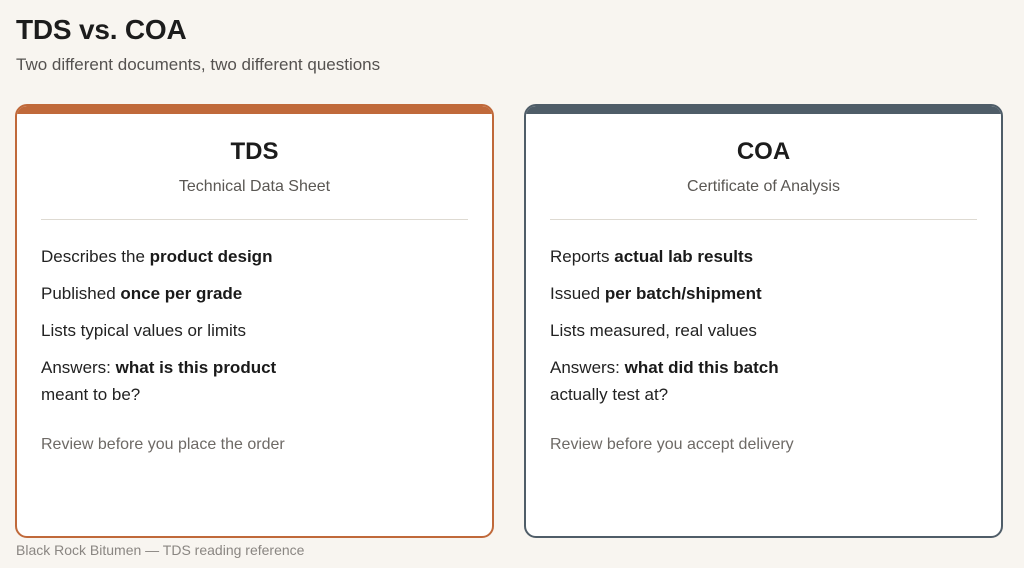  Describe the element at coordinates (684, 256) in the screenshot. I see `coa-line-1-bold: actual lab results` at that location.